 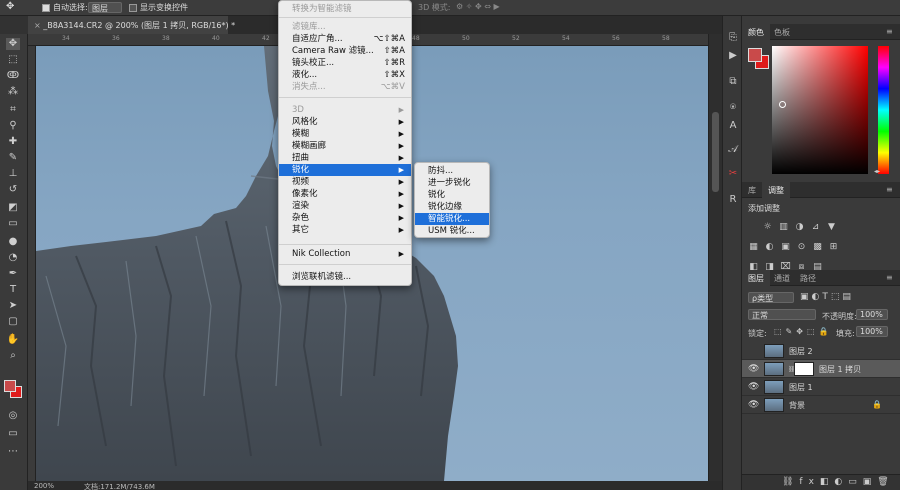 I want to click on character-icon: A, so click(x=733, y=126).